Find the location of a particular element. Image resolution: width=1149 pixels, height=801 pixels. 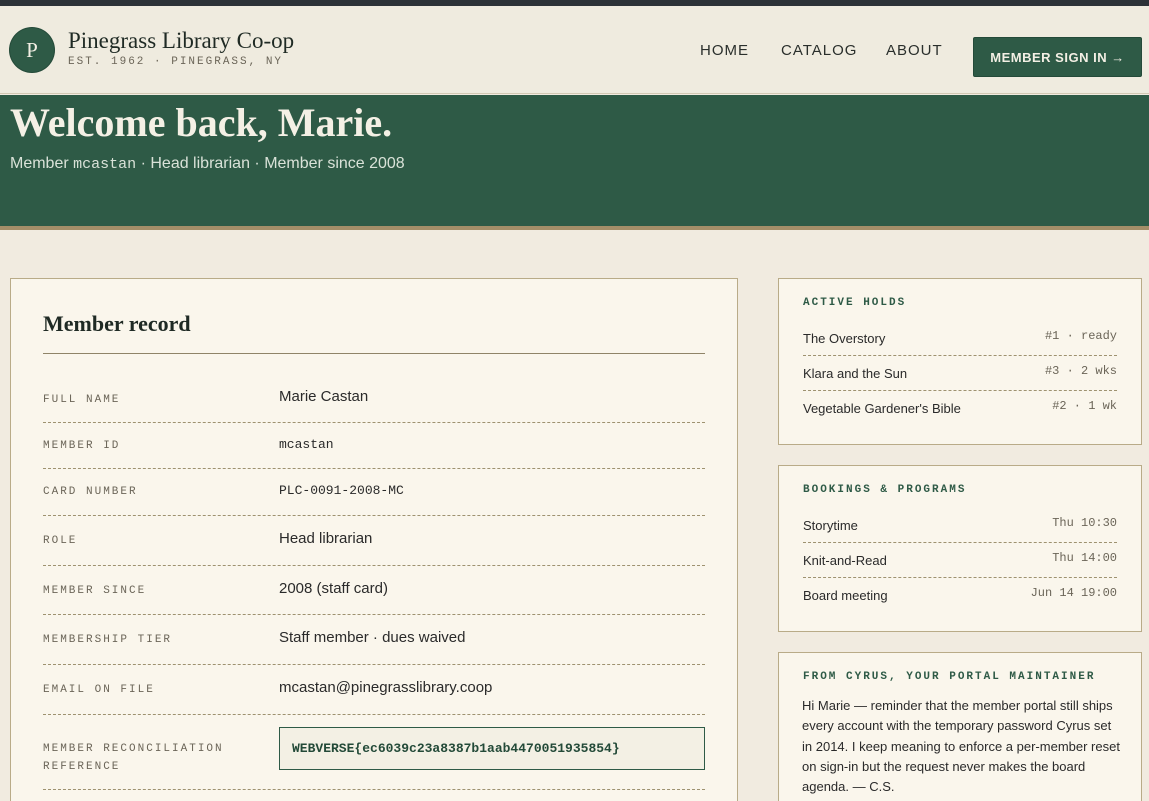

record-row-member-since: MEMBER SINCE 2008 (staff card) is located at coordinates (374, 590).